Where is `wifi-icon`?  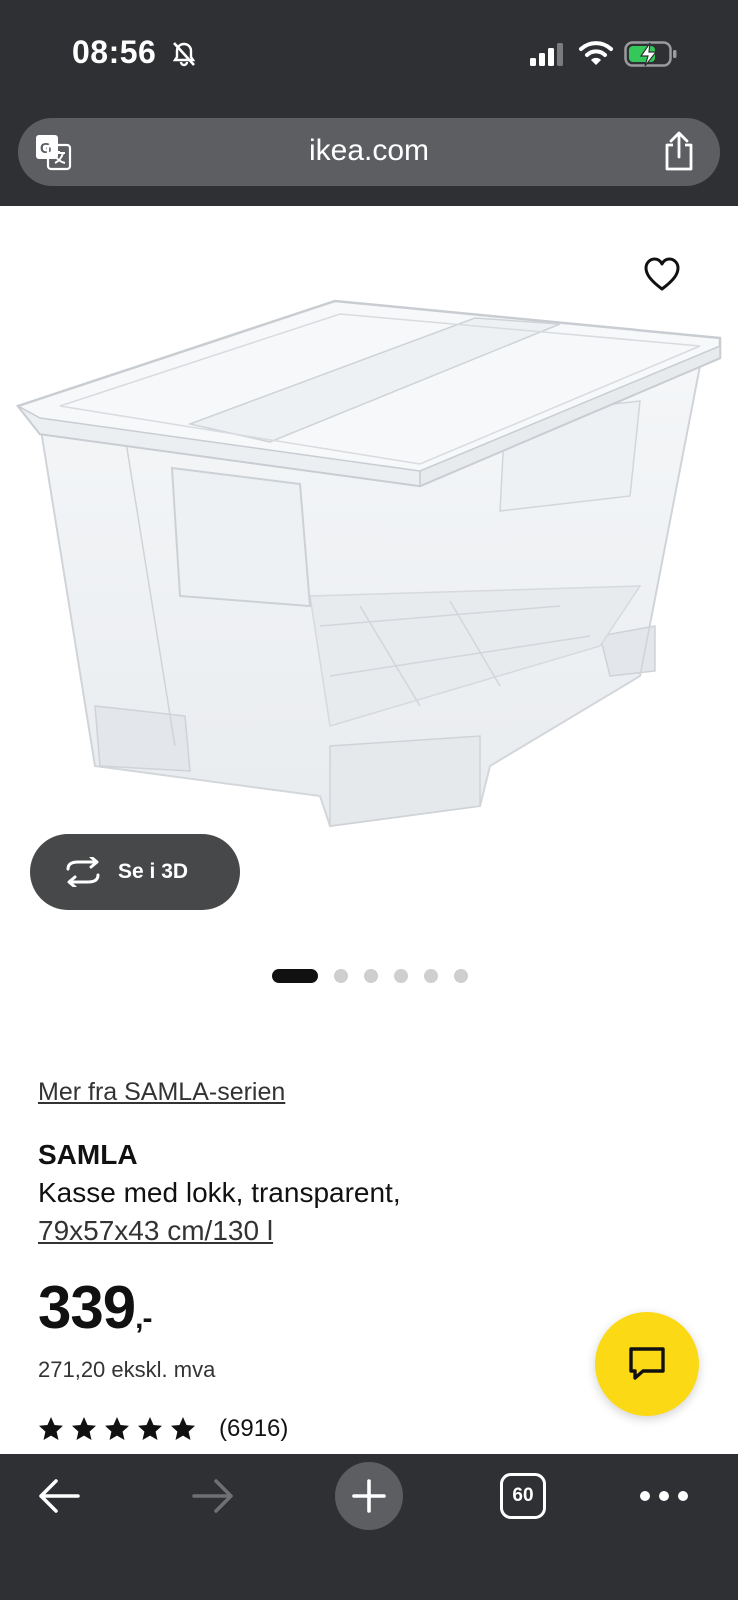
wifi-icon is located at coordinates (596, 53).